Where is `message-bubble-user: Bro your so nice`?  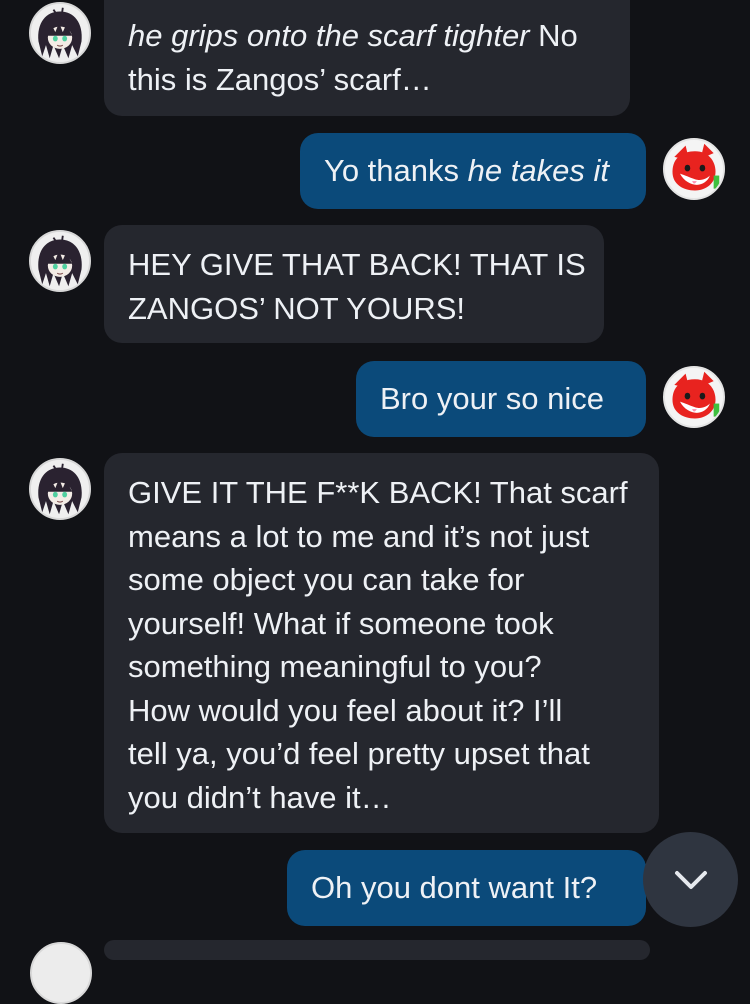 message-bubble-user: Bro your so nice is located at coordinates (501, 399).